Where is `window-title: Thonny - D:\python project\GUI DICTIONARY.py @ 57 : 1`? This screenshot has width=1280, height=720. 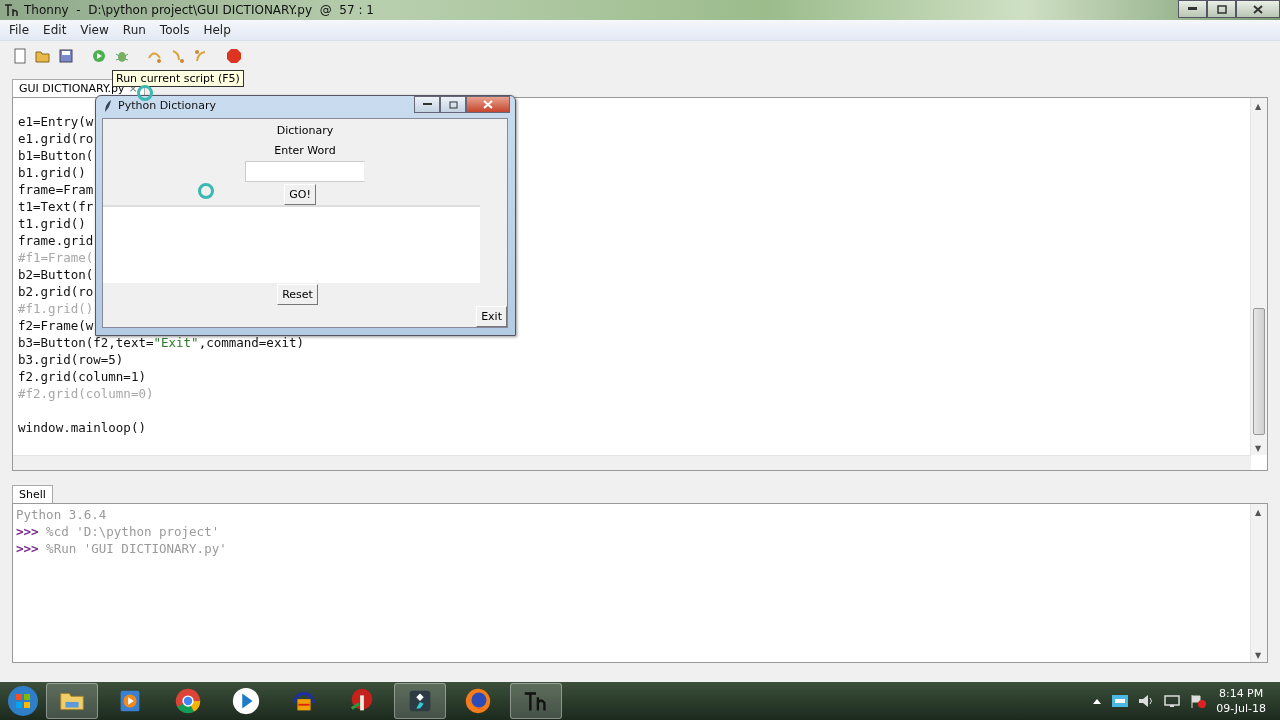 window-title: Thonny - D:\python project\GUI DICTIONARY.py @ 57 : 1 is located at coordinates (199, 10).